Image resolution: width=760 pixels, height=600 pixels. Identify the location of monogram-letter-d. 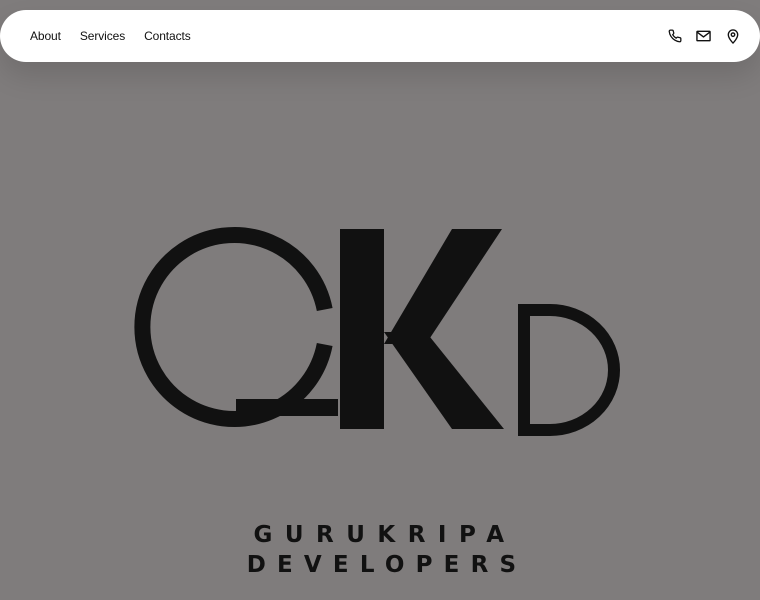
(569, 370).